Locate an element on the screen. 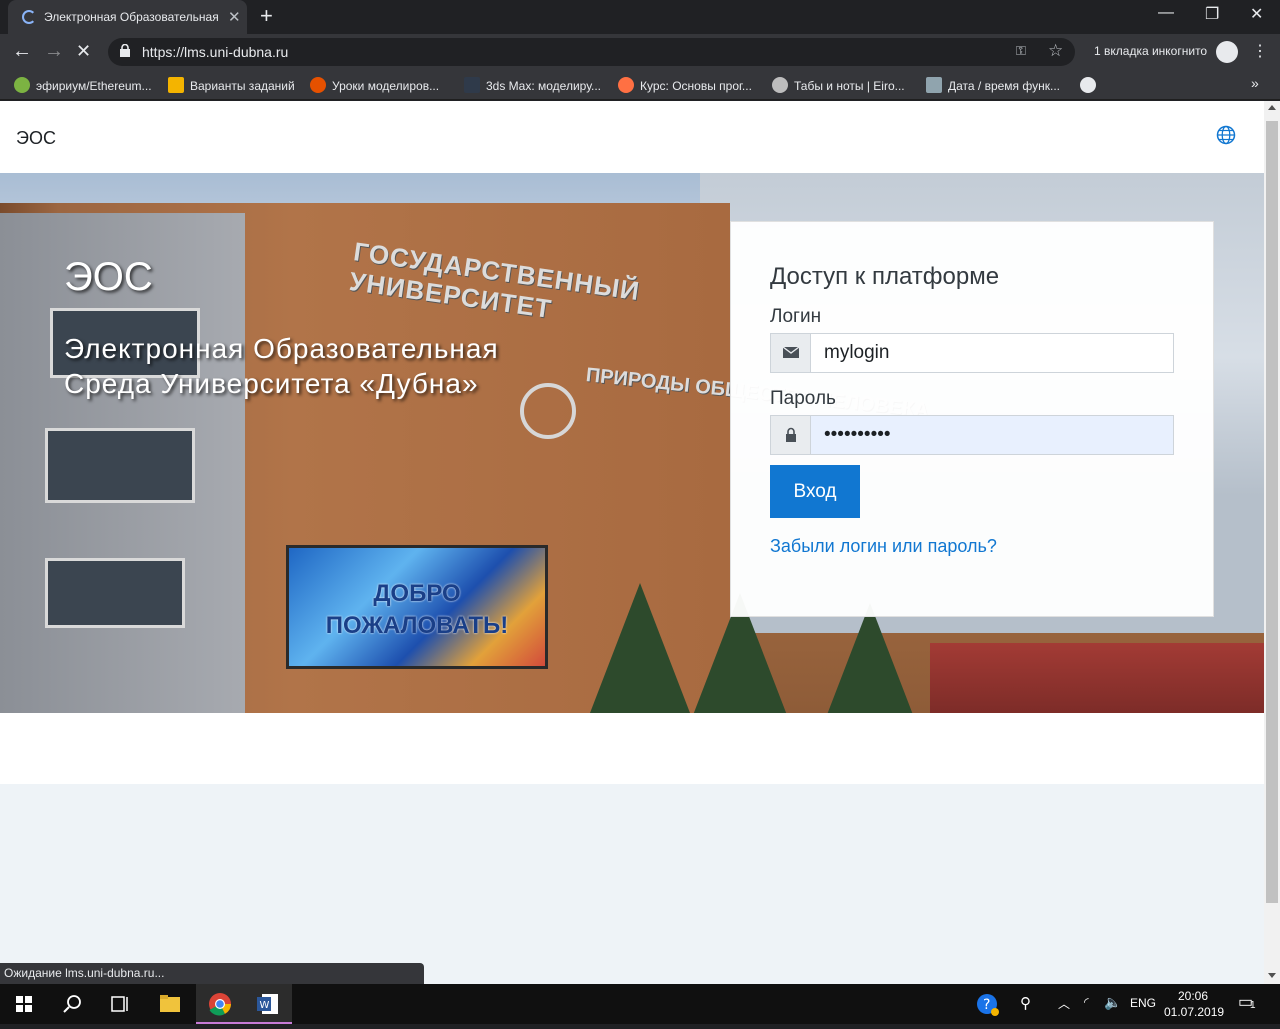 Image resolution: width=1280 pixels, height=1029 pixels. help-icon: ? is located at coordinates (988, 1006).